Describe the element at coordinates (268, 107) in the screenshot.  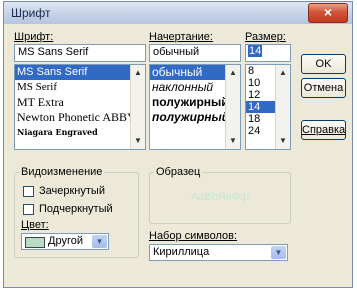
I see `size-list: 8 10 12 14 18 24 ▲ ▼` at that location.